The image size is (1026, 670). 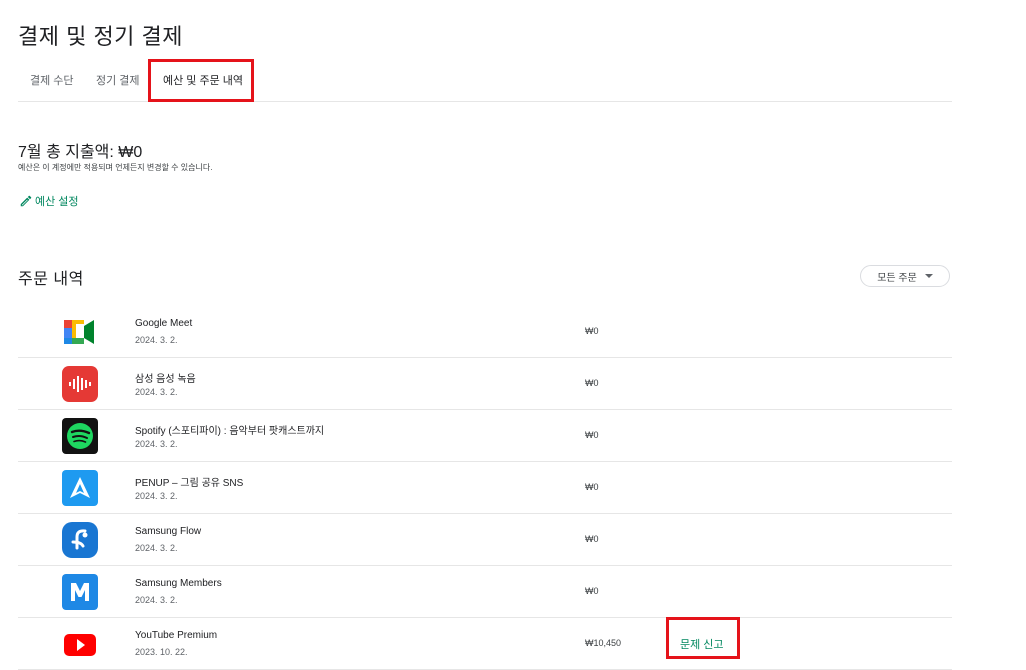 What do you see at coordinates (118, 80) in the screenshot?
I see `tab-subscriptions: 정기 결제` at bounding box center [118, 80].